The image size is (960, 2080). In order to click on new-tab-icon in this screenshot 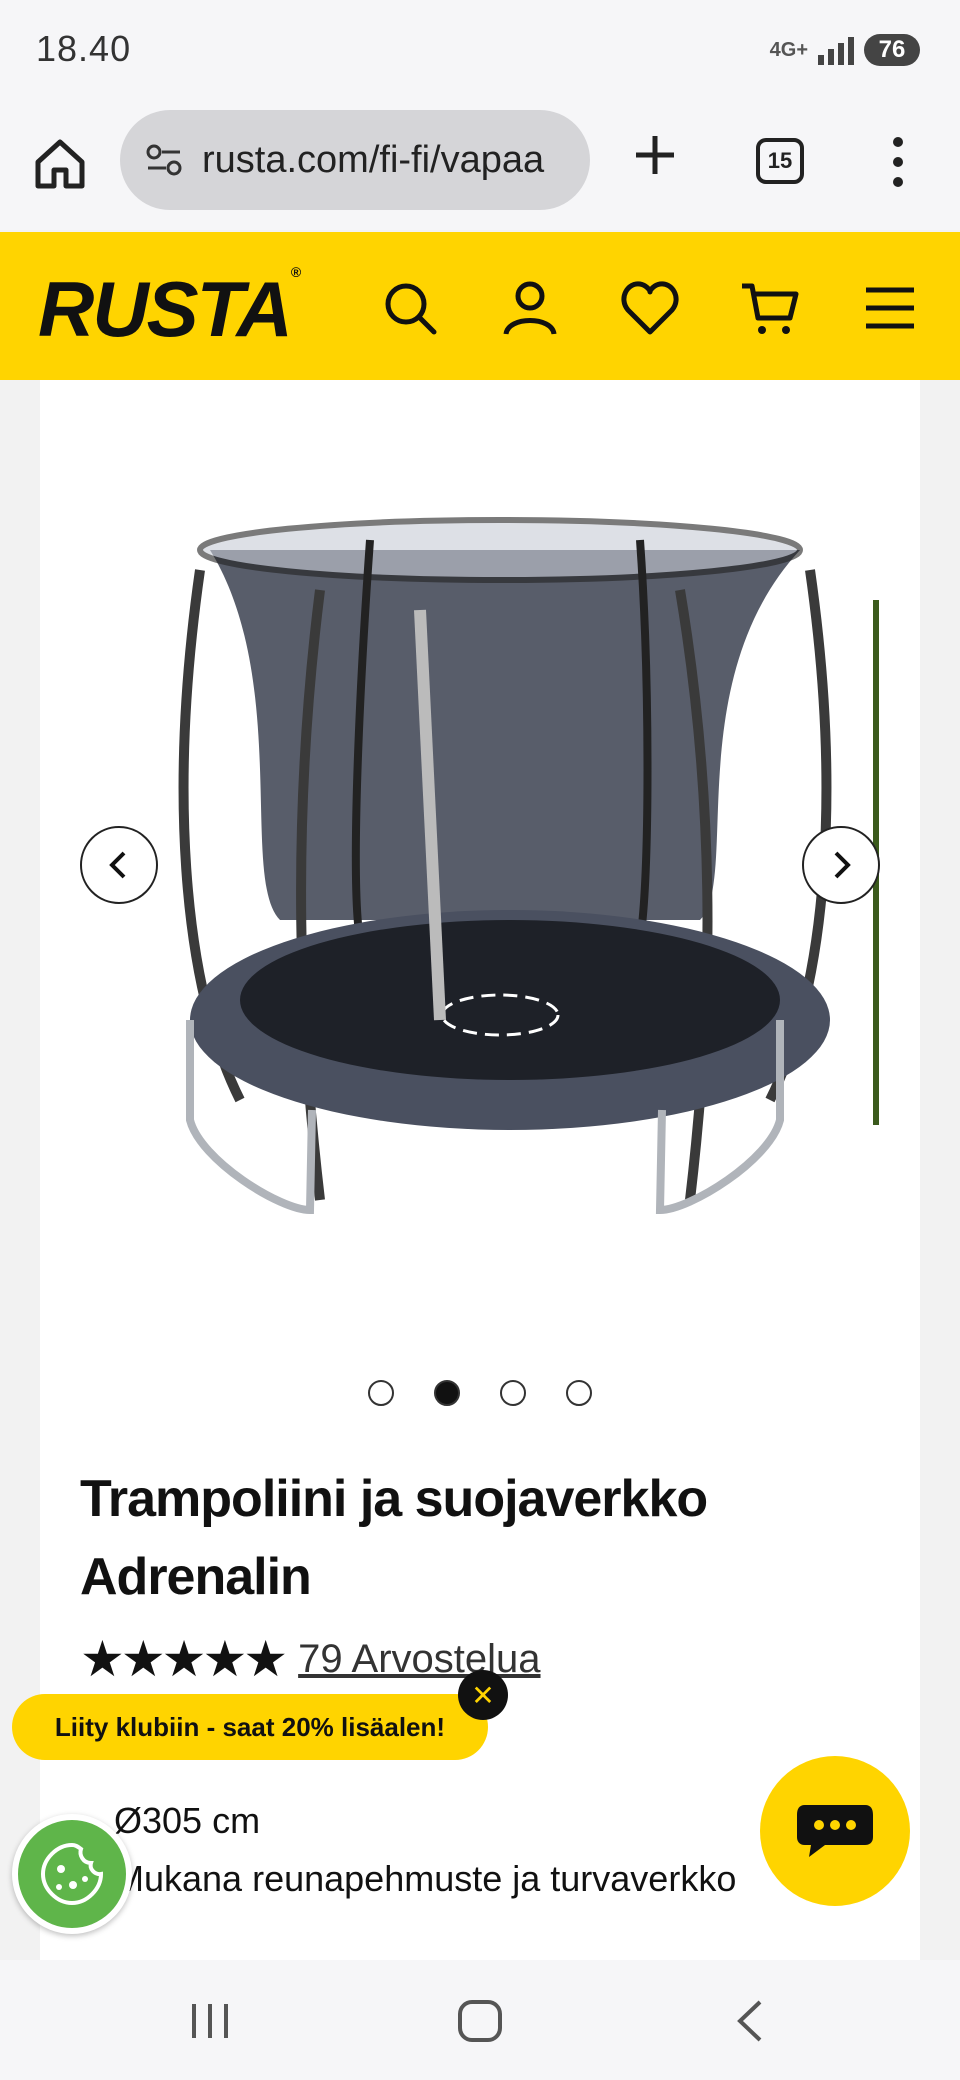, I will do `click(655, 155)`.